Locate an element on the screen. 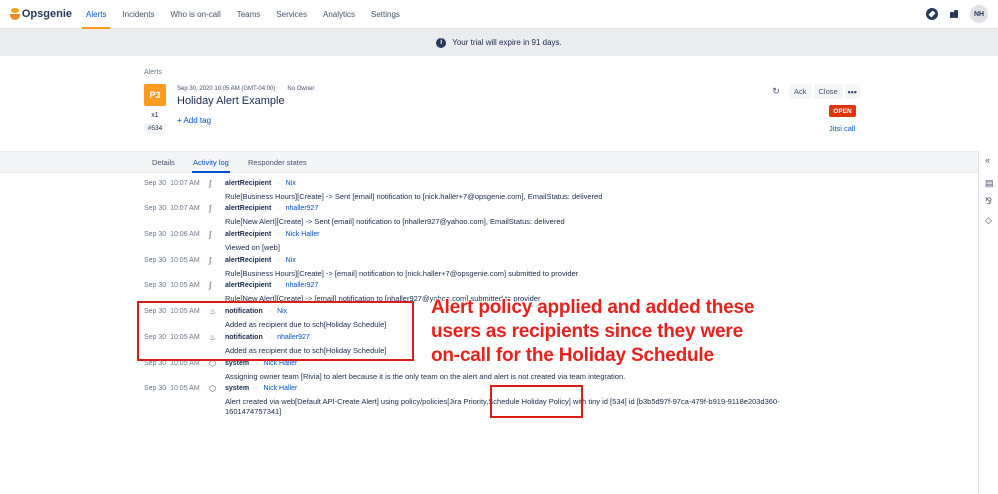 This screenshot has height=494, width=998. tab-bar: Details Activity log Responder states is located at coordinates (489, 162).